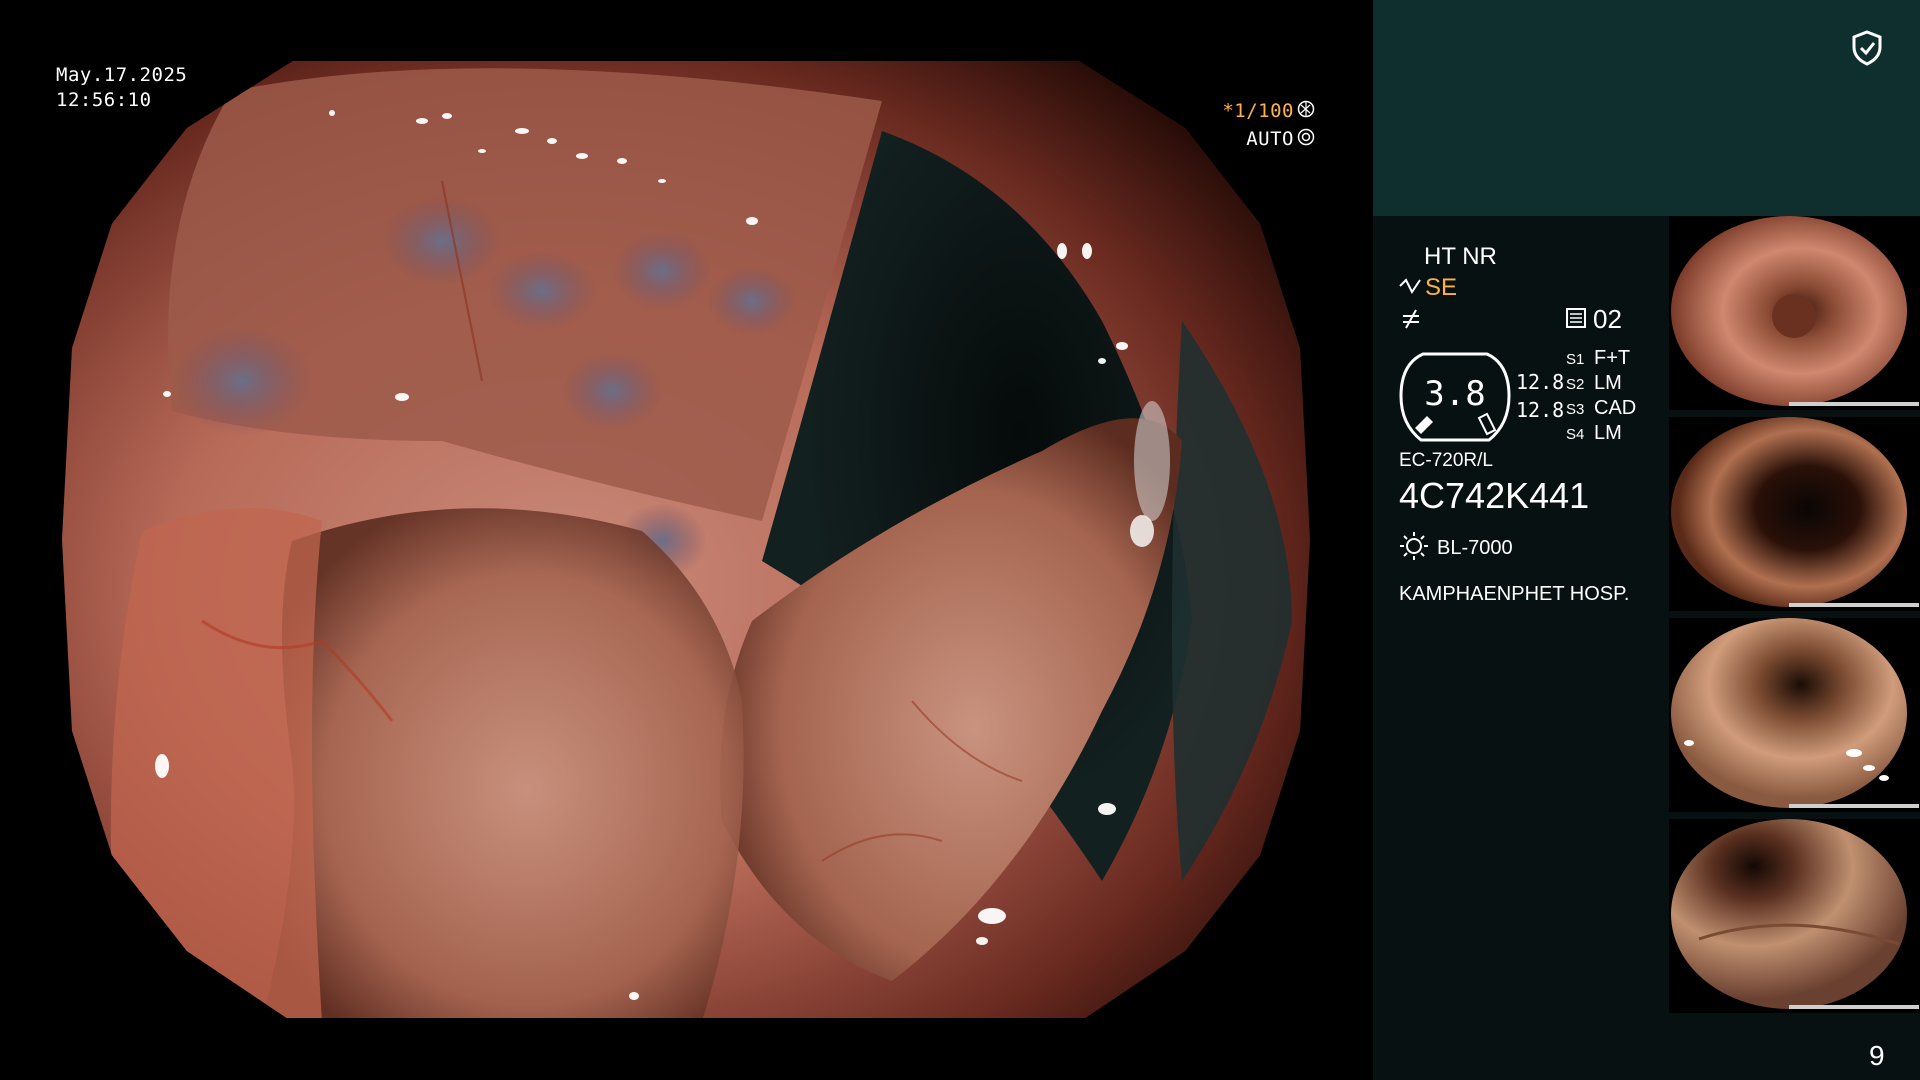 The image size is (1920, 1080). I want to click on time-display: 12:56:10, so click(104, 100).